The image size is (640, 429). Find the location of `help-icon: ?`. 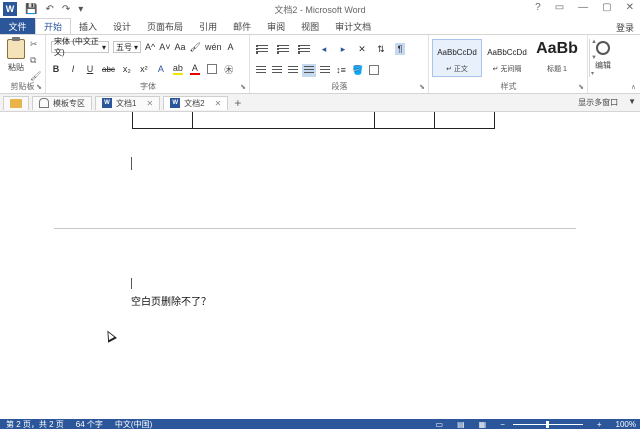

help-icon: ? is located at coordinates (538, 7).